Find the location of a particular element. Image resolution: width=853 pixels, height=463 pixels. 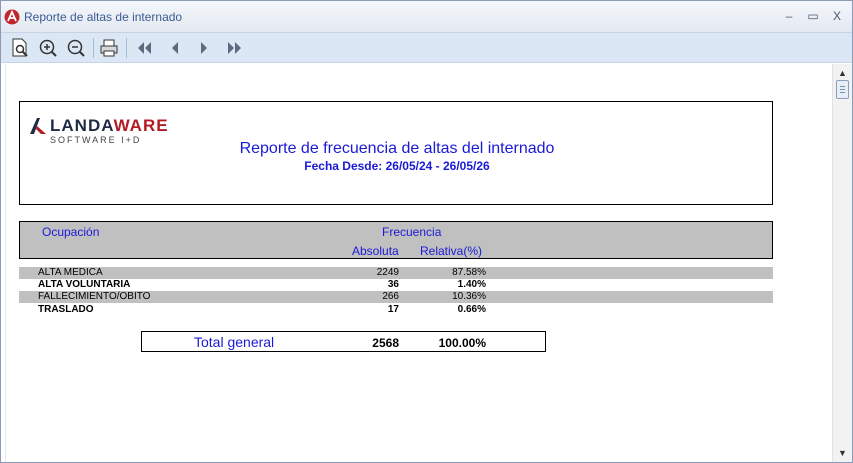

row-absoluta: 266 is located at coordinates (390, 296).